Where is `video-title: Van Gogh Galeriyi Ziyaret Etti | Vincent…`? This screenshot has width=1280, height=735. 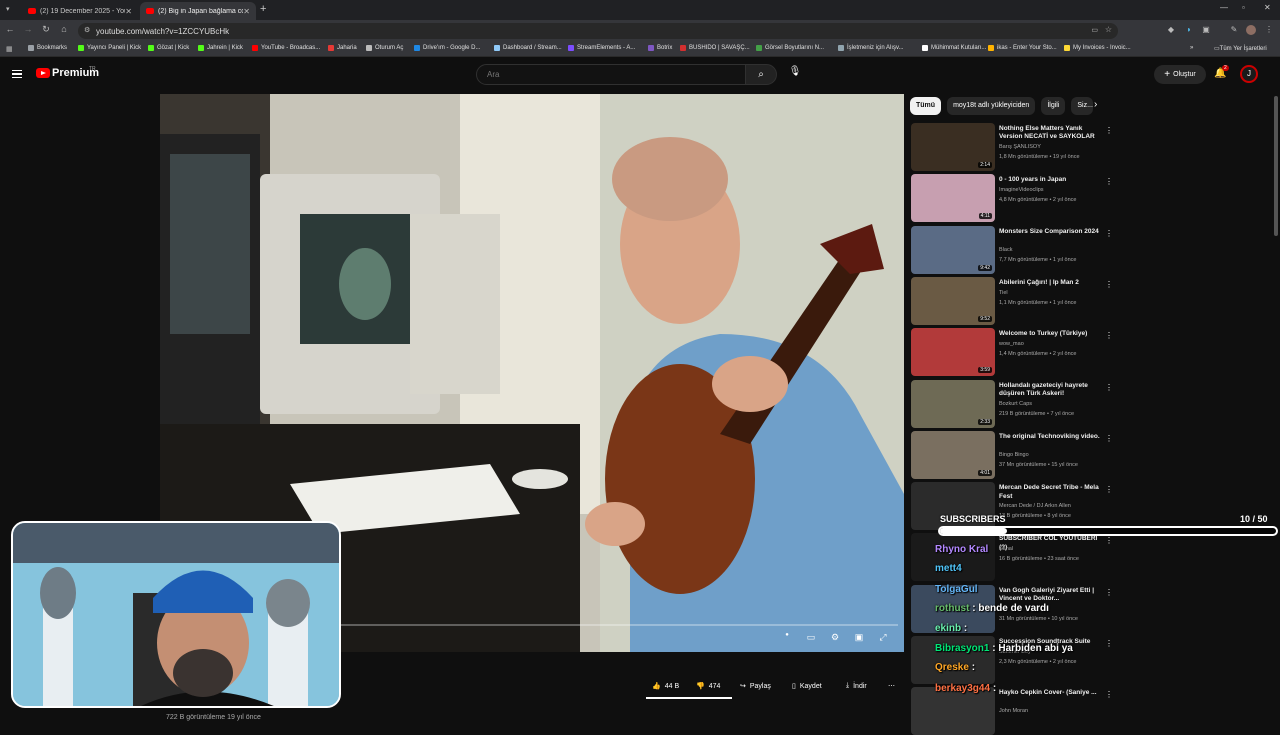
video-title: Van Gogh Galeriyi Ziyaret Etti | Vincent… is located at coordinates (1053, 595).